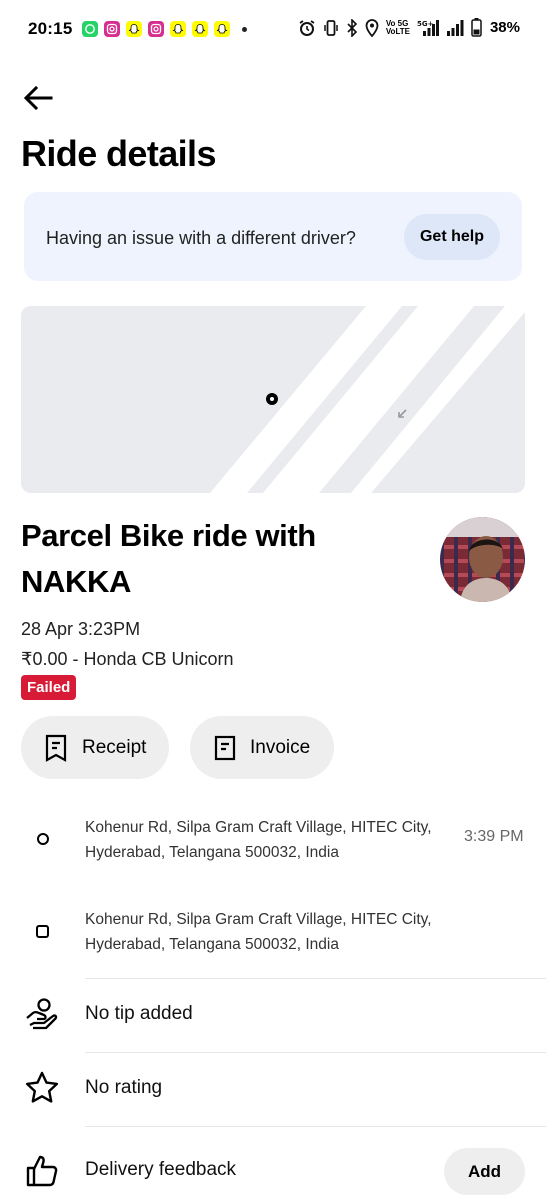 This screenshot has height=1200, width=546. Describe the element at coordinates (42, 1014) in the screenshot. I see `tip-hand-icon` at that location.